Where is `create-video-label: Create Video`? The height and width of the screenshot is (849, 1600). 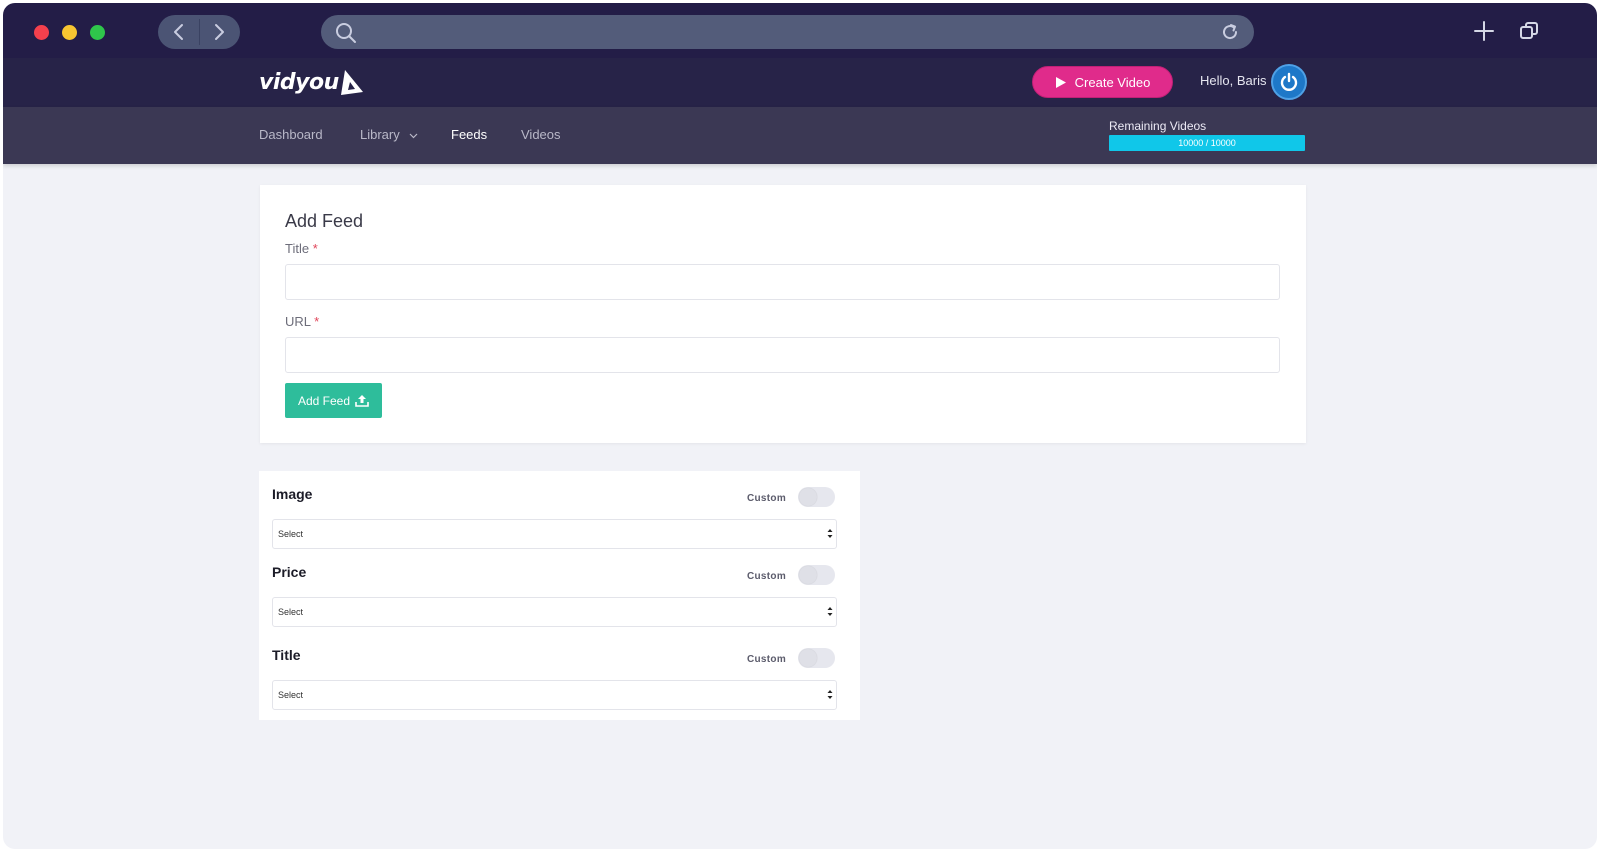
create-video-label: Create Video is located at coordinates (1112, 82).